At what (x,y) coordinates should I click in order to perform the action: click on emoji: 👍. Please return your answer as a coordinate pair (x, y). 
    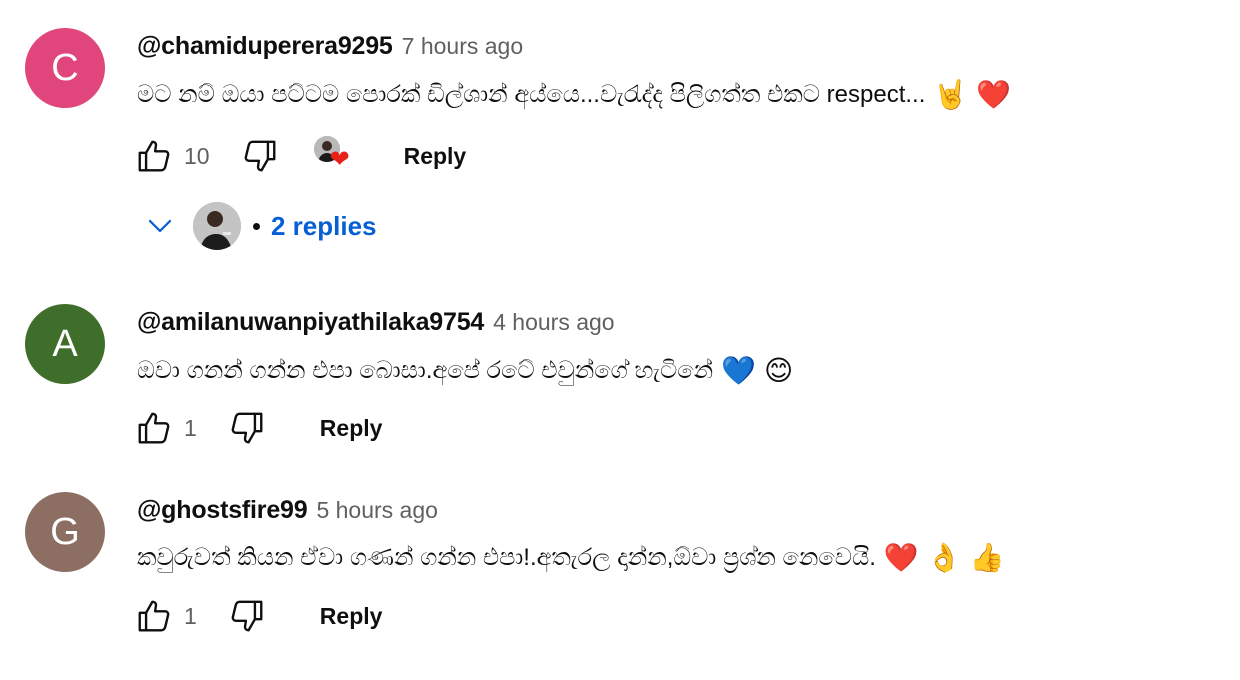
    Looking at the image, I should click on (987, 557).